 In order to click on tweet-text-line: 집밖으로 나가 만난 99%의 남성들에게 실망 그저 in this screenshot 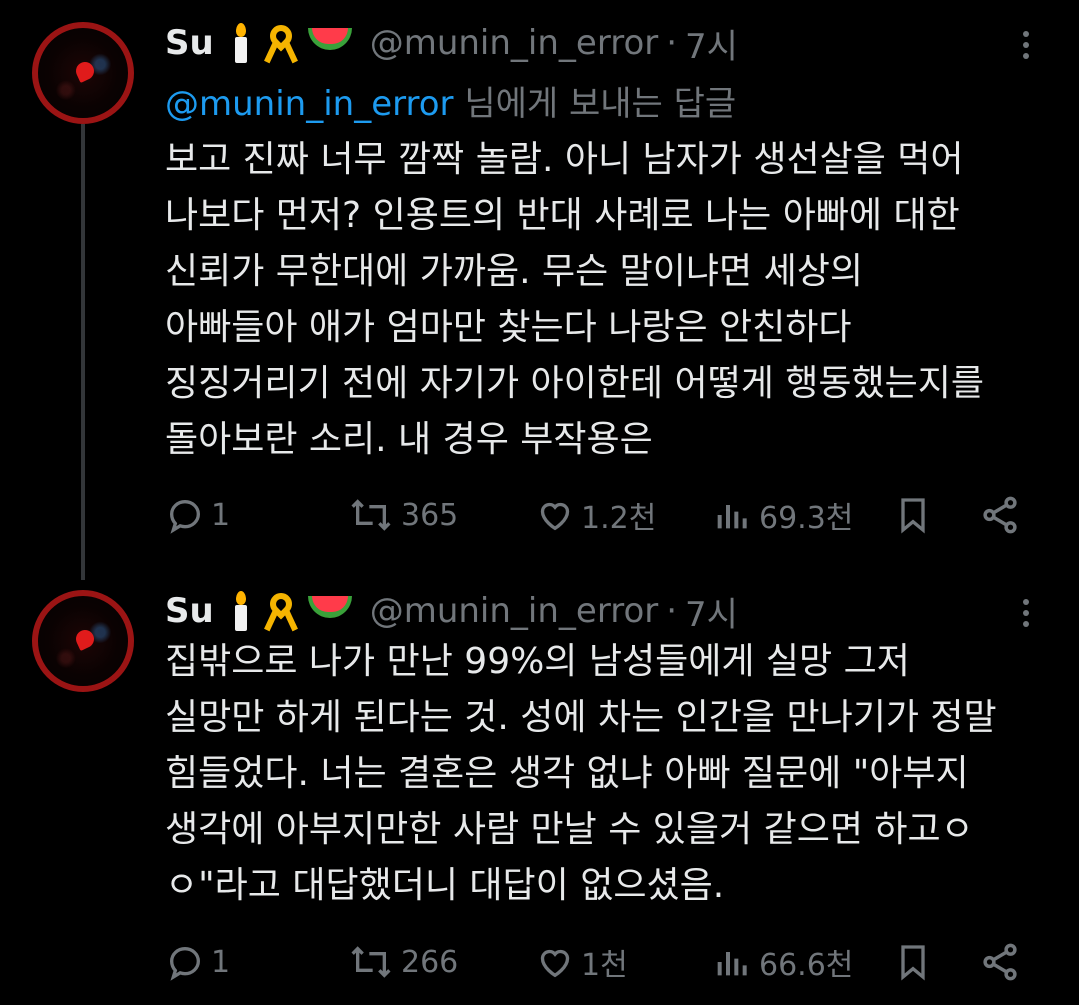, I will do `click(537, 661)`.